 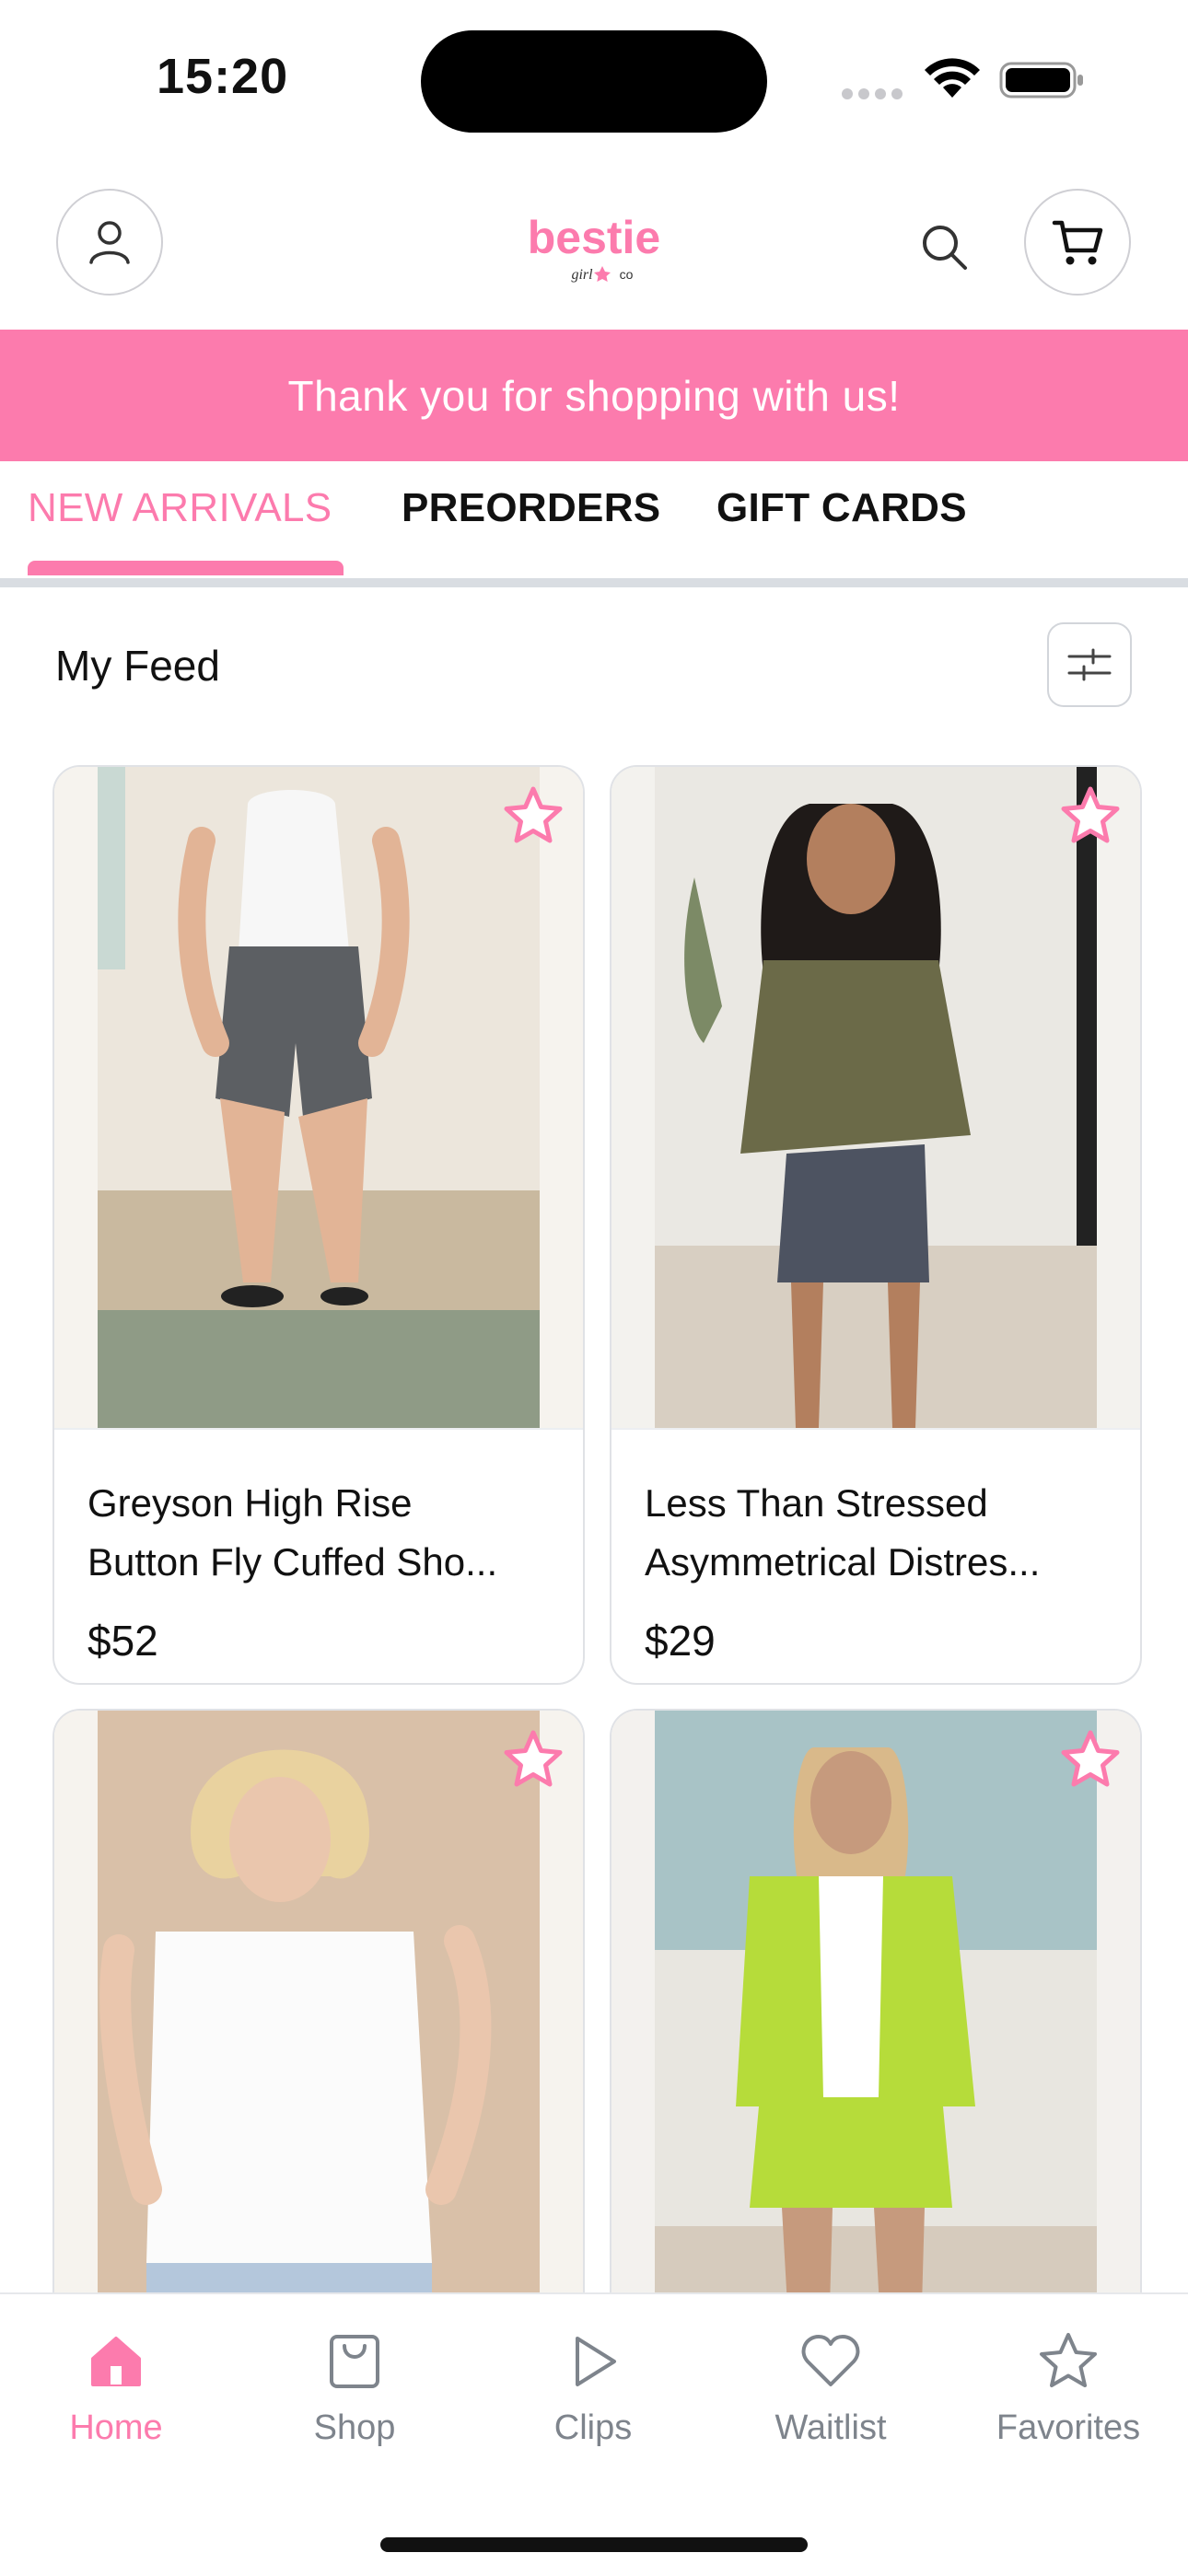 I want to click on cart-button, so click(x=1077, y=242).